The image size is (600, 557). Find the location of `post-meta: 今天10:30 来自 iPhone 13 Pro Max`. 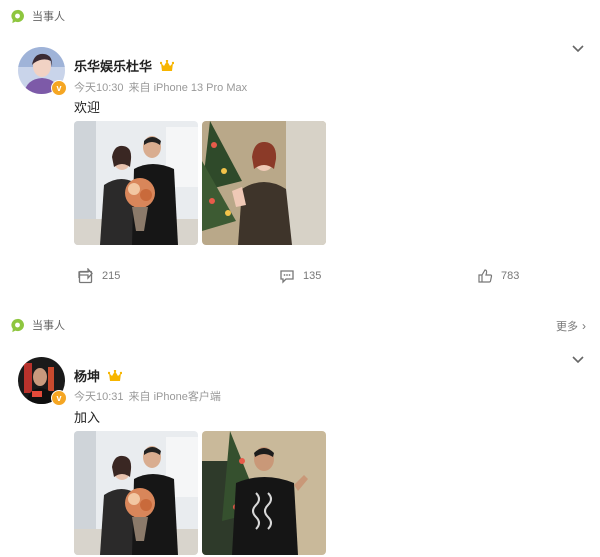

post-meta: 今天10:30 来自 iPhone 13 Pro Max is located at coordinates (160, 87).